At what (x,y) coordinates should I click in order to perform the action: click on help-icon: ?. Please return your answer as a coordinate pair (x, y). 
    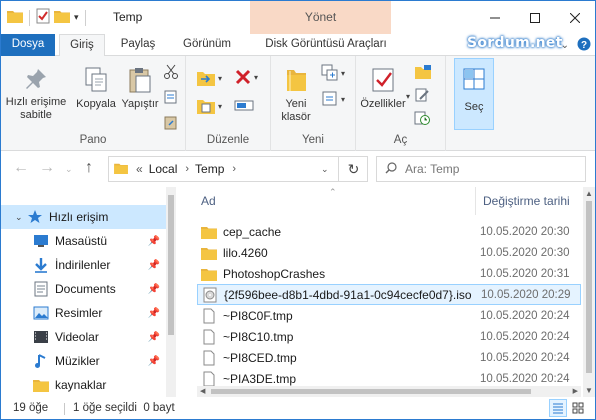
    Looking at the image, I should click on (584, 45).